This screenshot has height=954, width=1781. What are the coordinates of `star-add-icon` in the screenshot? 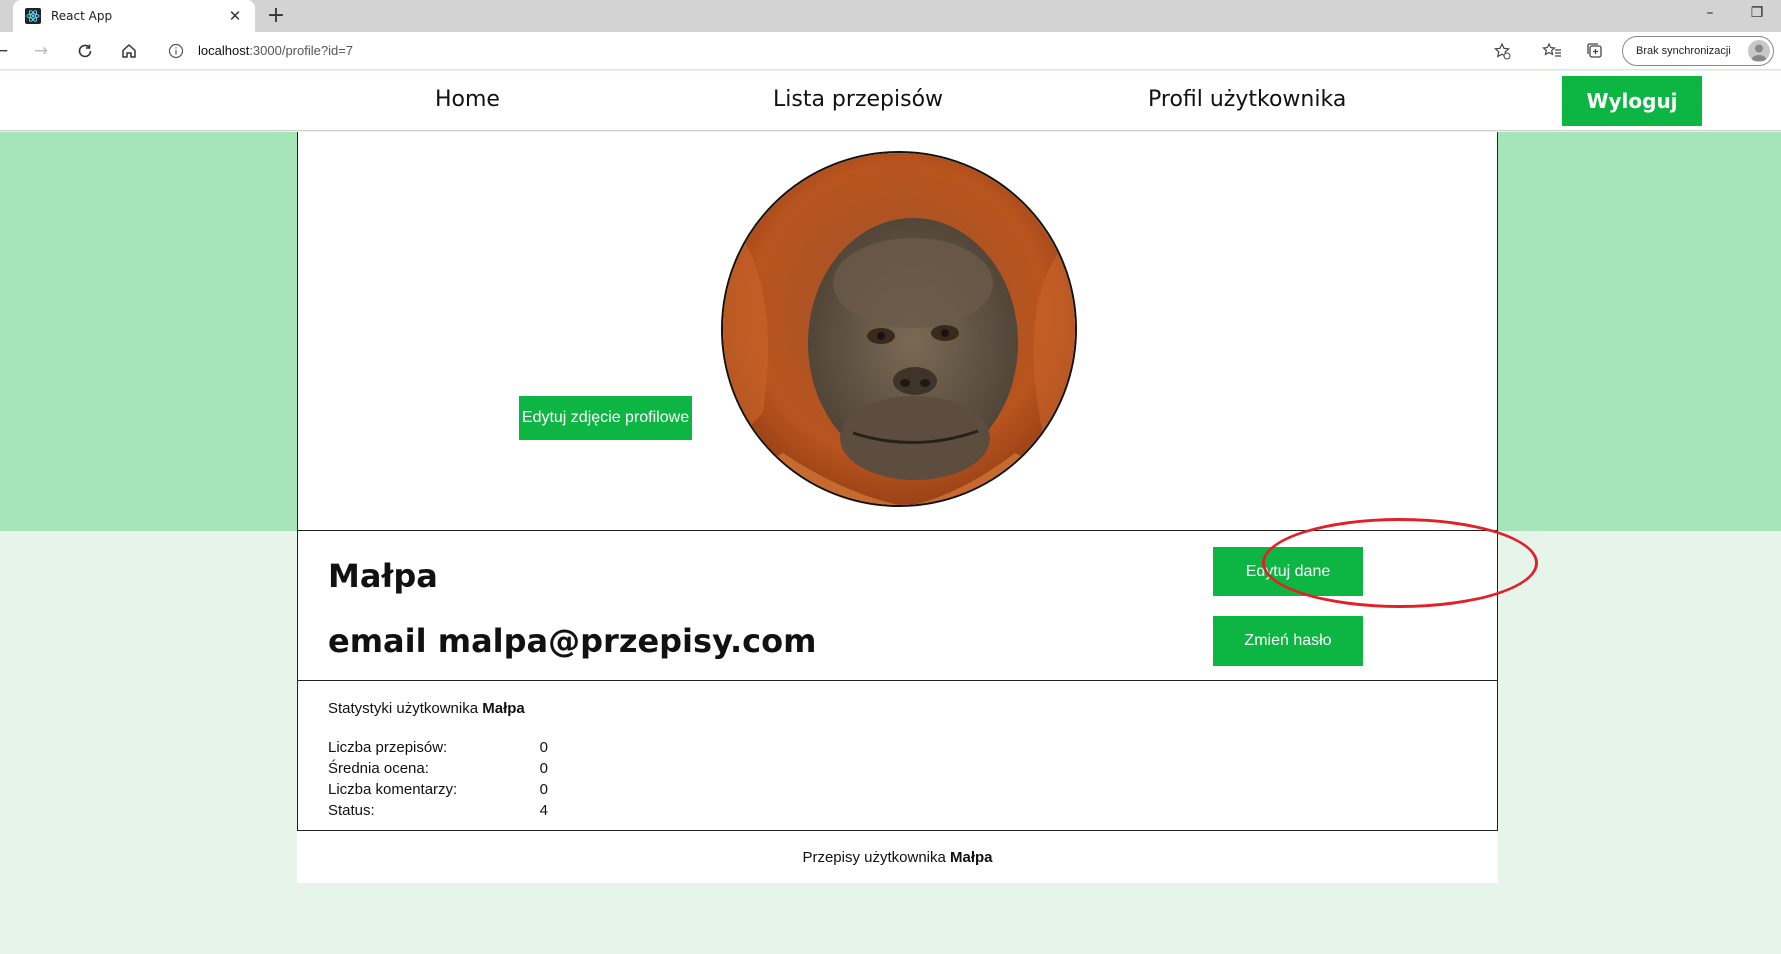 It's located at (1502, 51).